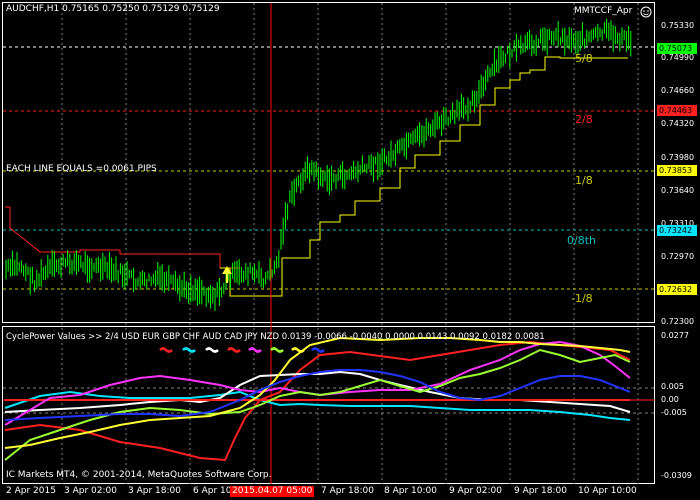  Describe the element at coordinates (166, 350) in the screenshot. I see `legend-swatch-usd` at that location.